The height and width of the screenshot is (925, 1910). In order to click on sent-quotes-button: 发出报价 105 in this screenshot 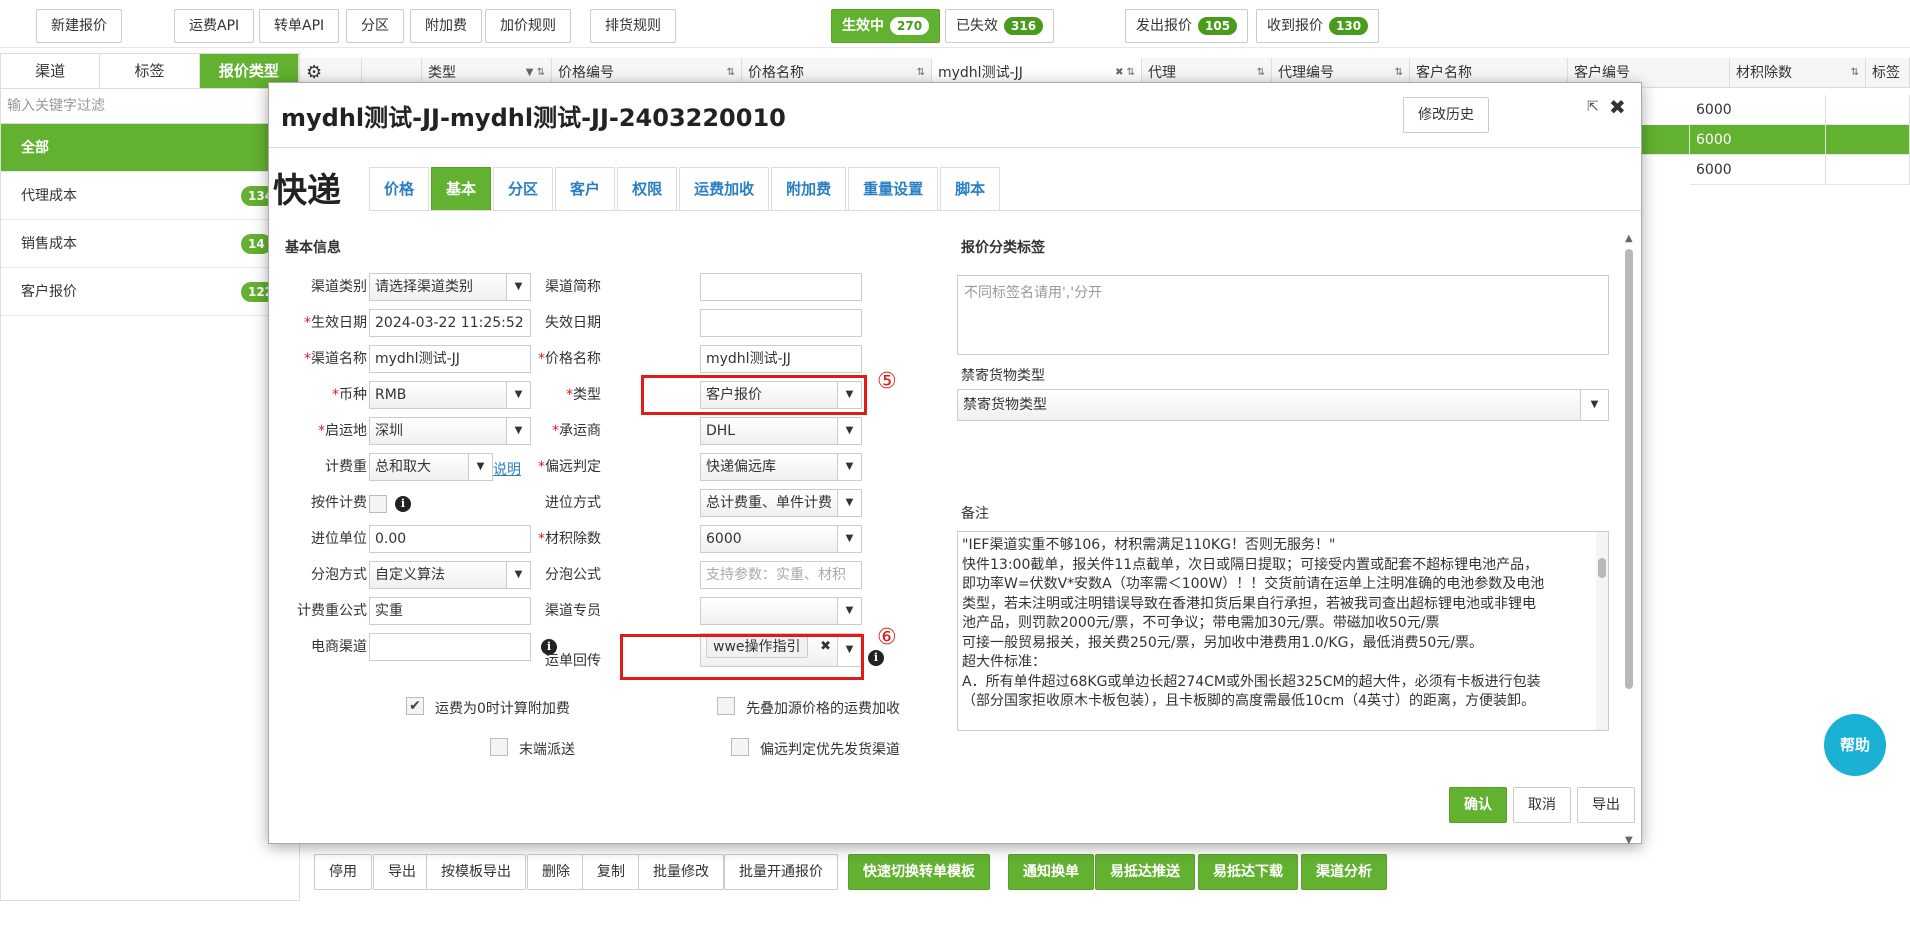, I will do `click(1187, 26)`.